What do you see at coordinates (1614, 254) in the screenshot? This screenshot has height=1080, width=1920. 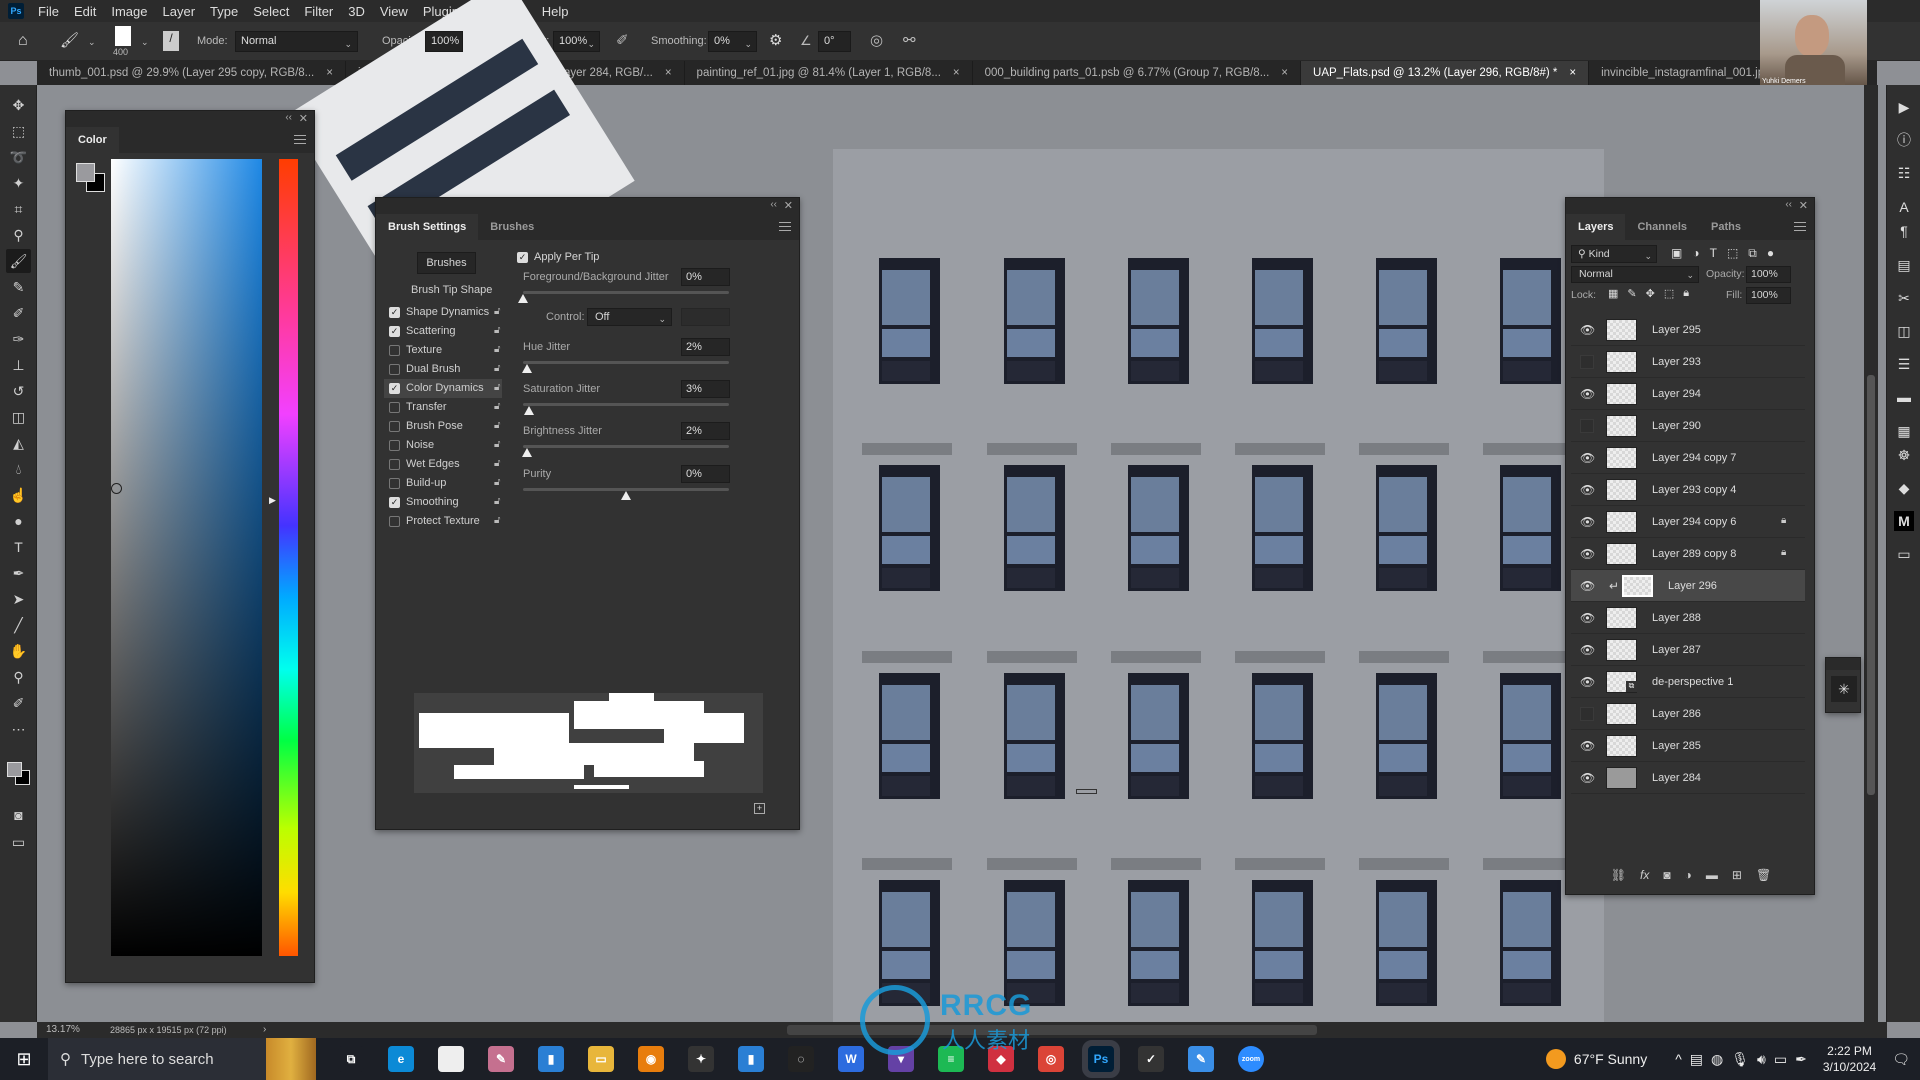 I see `layer-filter-select: ⚲ Kind ⌄` at bounding box center [1614, 254].